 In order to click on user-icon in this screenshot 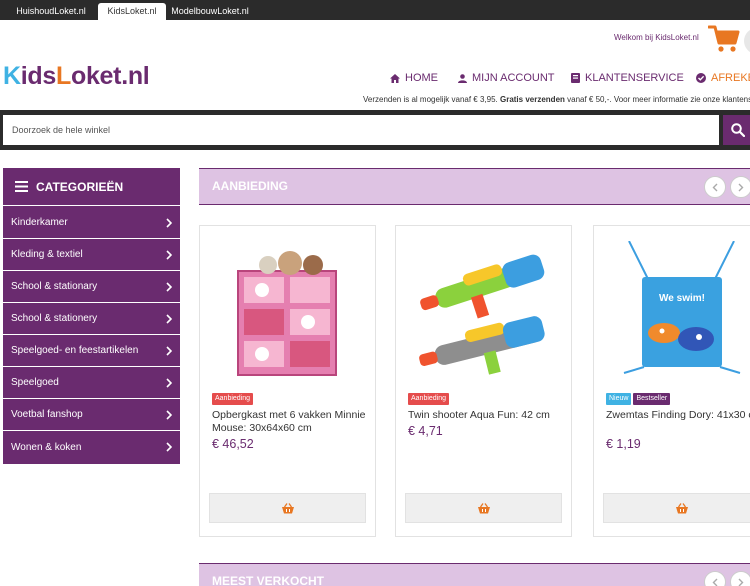, I will do `click(462, 78)`.